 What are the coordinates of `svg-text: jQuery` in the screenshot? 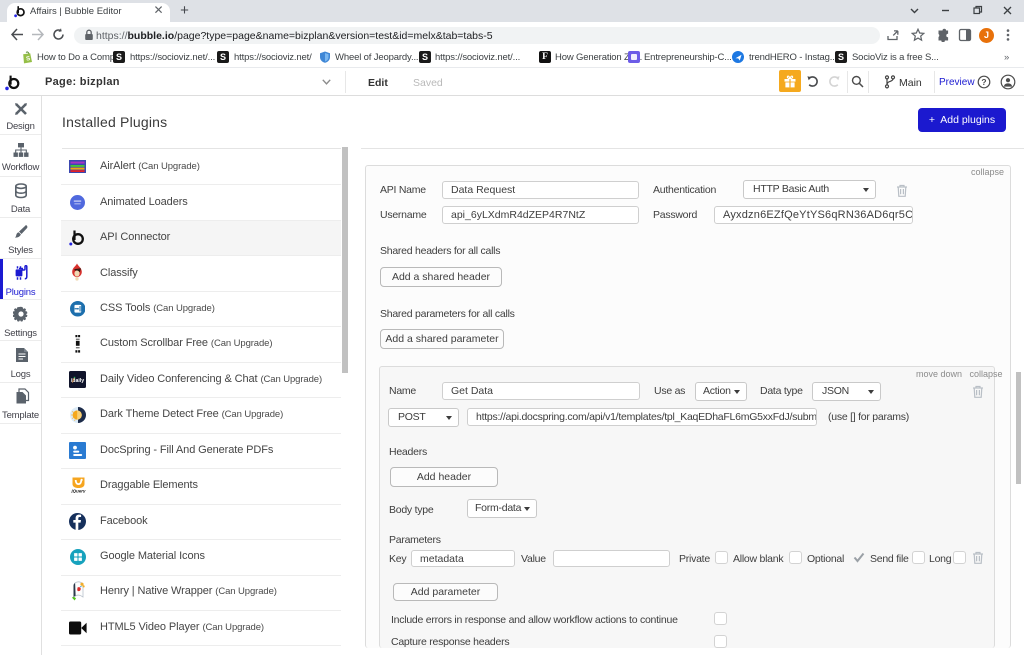 It's located at (78, 491).